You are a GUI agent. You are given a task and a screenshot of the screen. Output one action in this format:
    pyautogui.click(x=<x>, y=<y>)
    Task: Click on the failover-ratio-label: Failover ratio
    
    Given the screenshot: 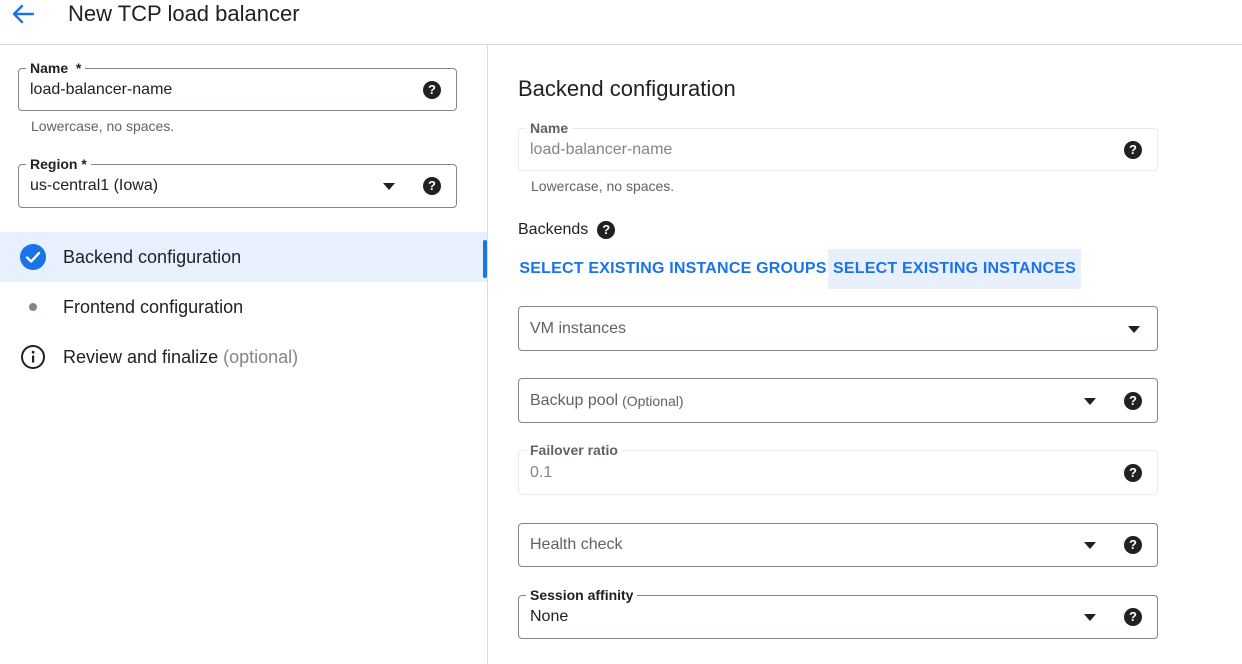 What is the action you would take?
    pyautogui.click(x=574, y=450)
    